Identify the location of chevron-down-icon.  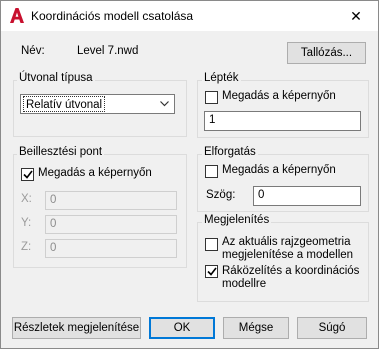
(164, 104).